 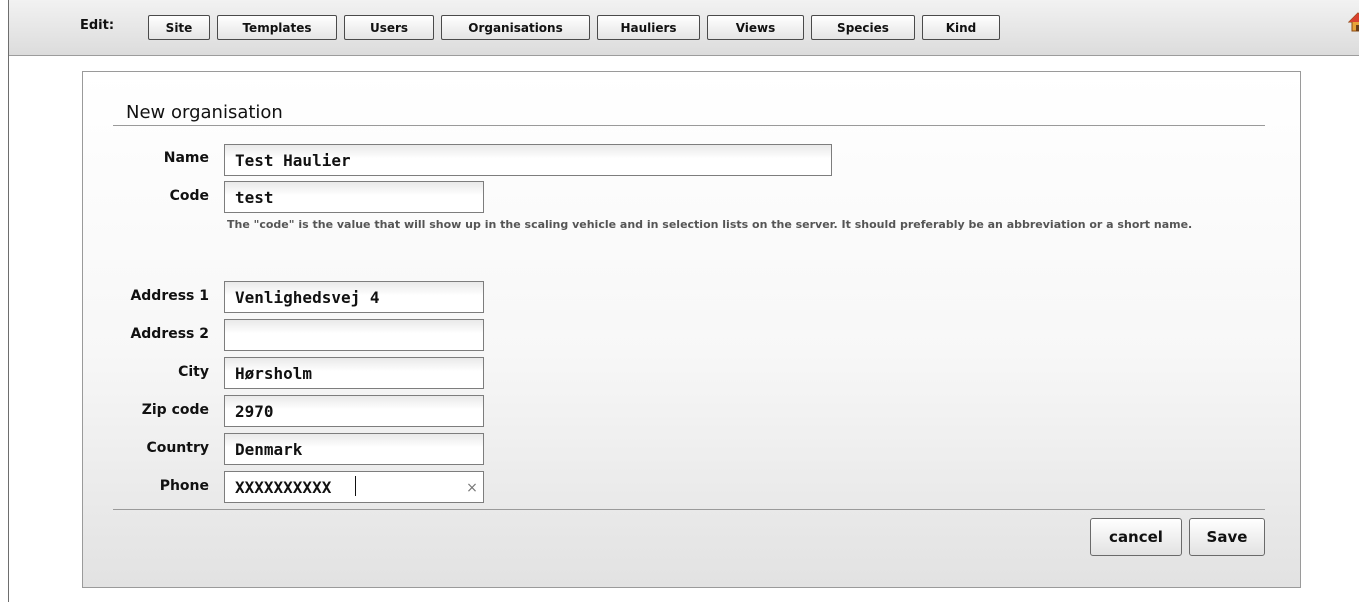 I want to click on phone-label: Phone, so click(x=184, y=486).